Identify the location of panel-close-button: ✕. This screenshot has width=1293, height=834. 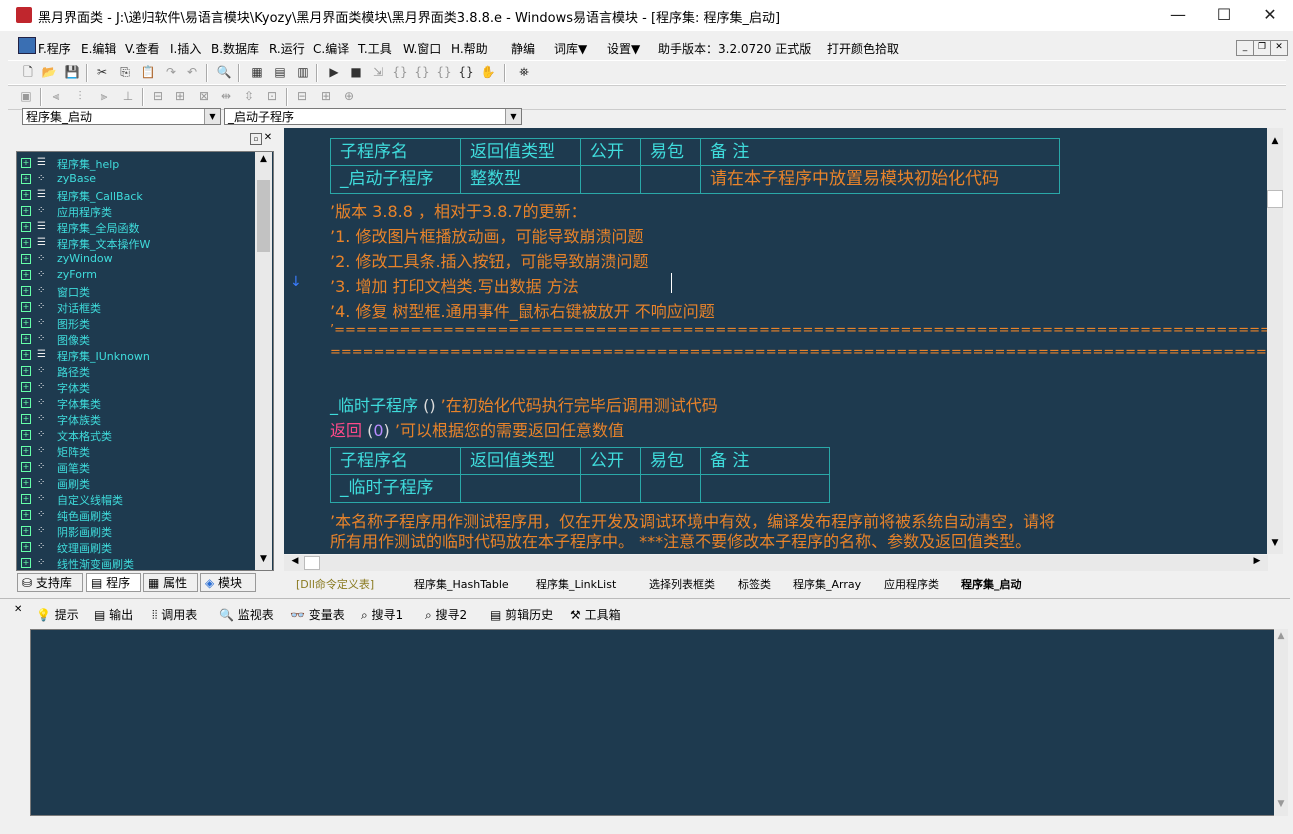
(268, 138).